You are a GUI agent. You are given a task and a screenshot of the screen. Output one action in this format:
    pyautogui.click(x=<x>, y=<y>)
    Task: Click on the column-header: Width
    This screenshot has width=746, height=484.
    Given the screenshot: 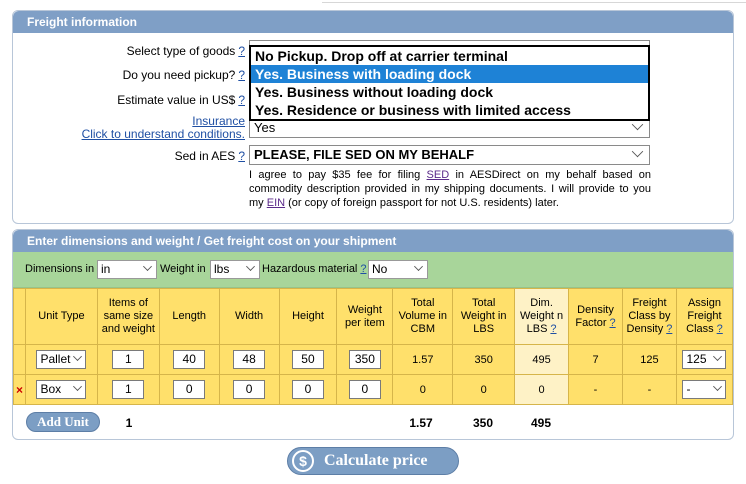 What is the action you would take?
    pyautogui.click(x=249, y=316)
    